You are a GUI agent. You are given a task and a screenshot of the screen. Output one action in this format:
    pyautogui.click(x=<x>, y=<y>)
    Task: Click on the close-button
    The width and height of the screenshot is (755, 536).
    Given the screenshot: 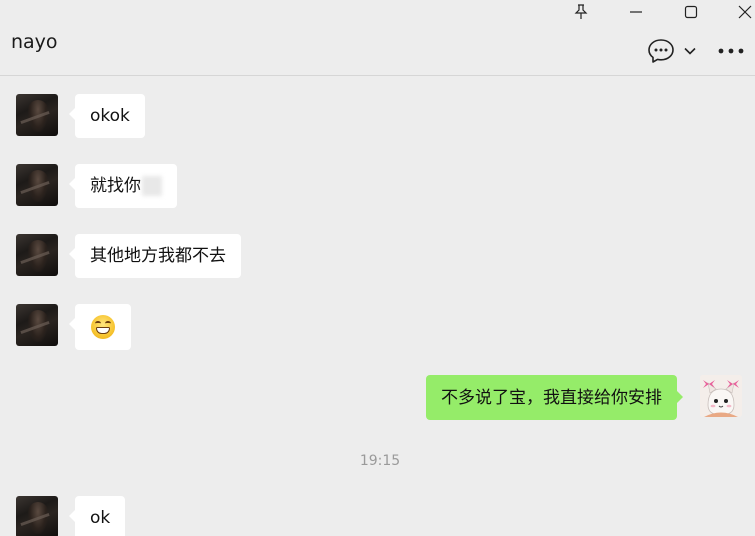 What is the action you would take?
    pyautogui.click(x=744, y=12)
    